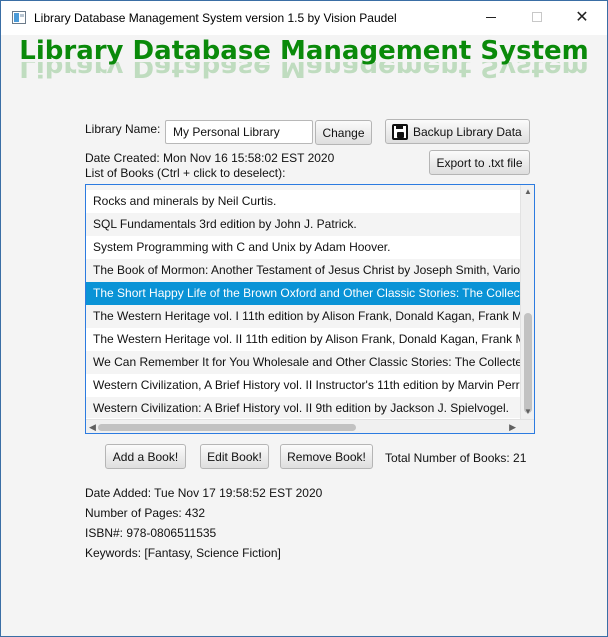 Image resolution: width=608 pixels, height=637 pixels. I want to click on total-books-count: Total Number of Books: 21, so click(456, 458).